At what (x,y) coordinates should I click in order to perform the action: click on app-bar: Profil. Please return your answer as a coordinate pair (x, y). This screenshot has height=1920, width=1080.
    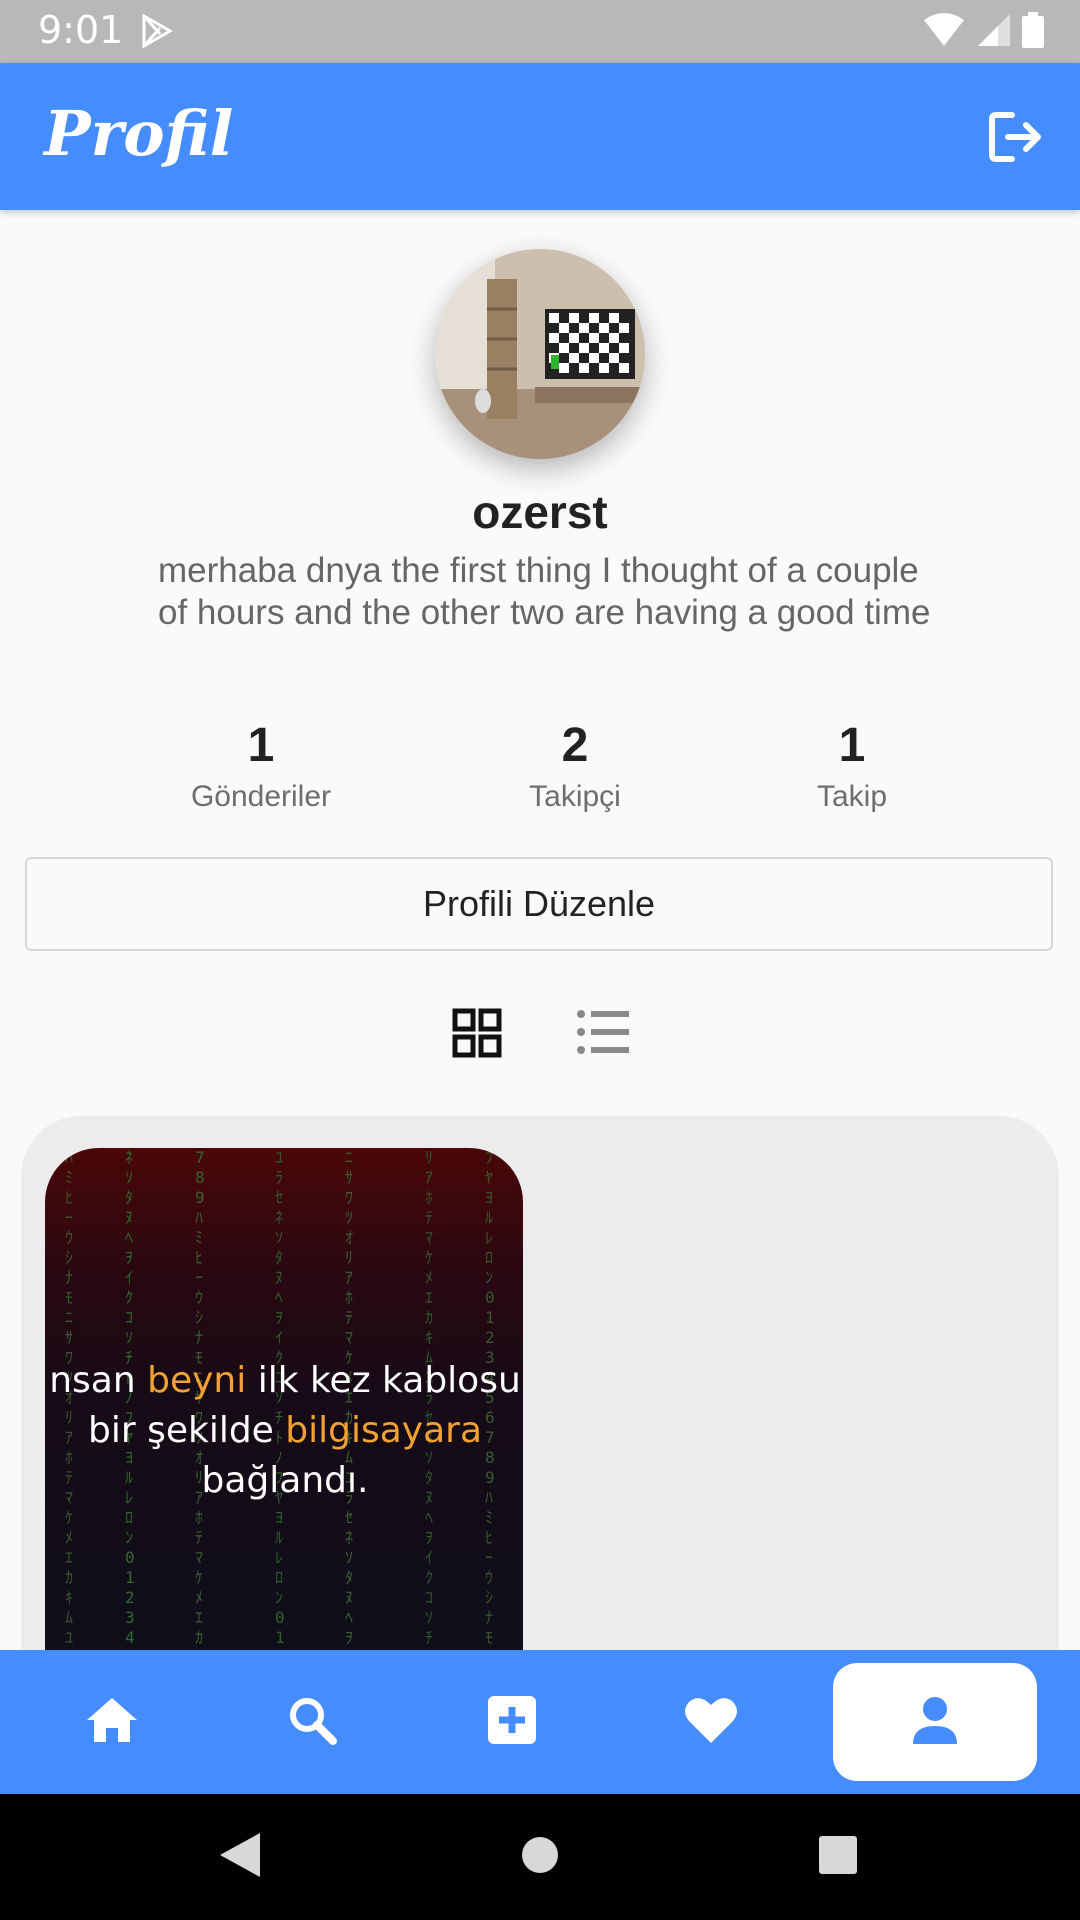
    Looking at the image, I should click on (540, 136).